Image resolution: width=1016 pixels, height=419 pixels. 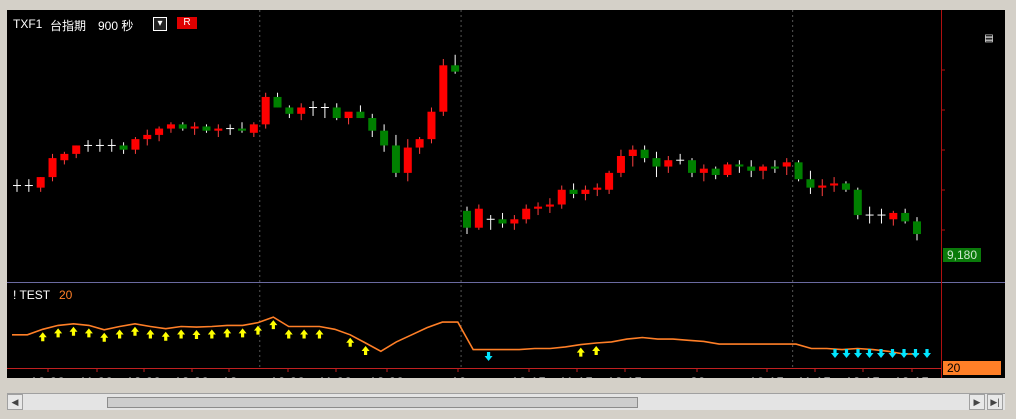 What do you see at coordinates (116, 26) in the screenshot?
I see `interval-label: 900 秒` at bounding box center [116, 26].